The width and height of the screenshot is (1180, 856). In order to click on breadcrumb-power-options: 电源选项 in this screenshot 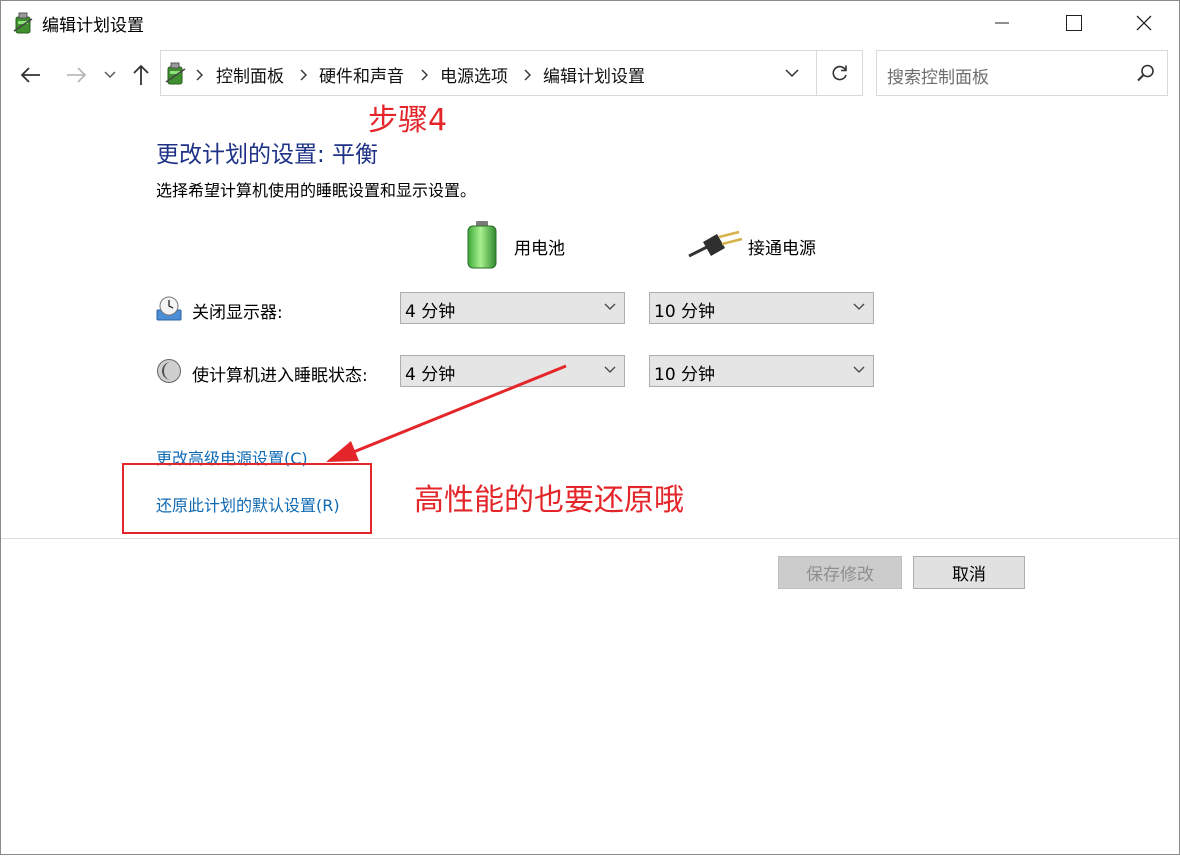, I will do `click(474, 74)`.